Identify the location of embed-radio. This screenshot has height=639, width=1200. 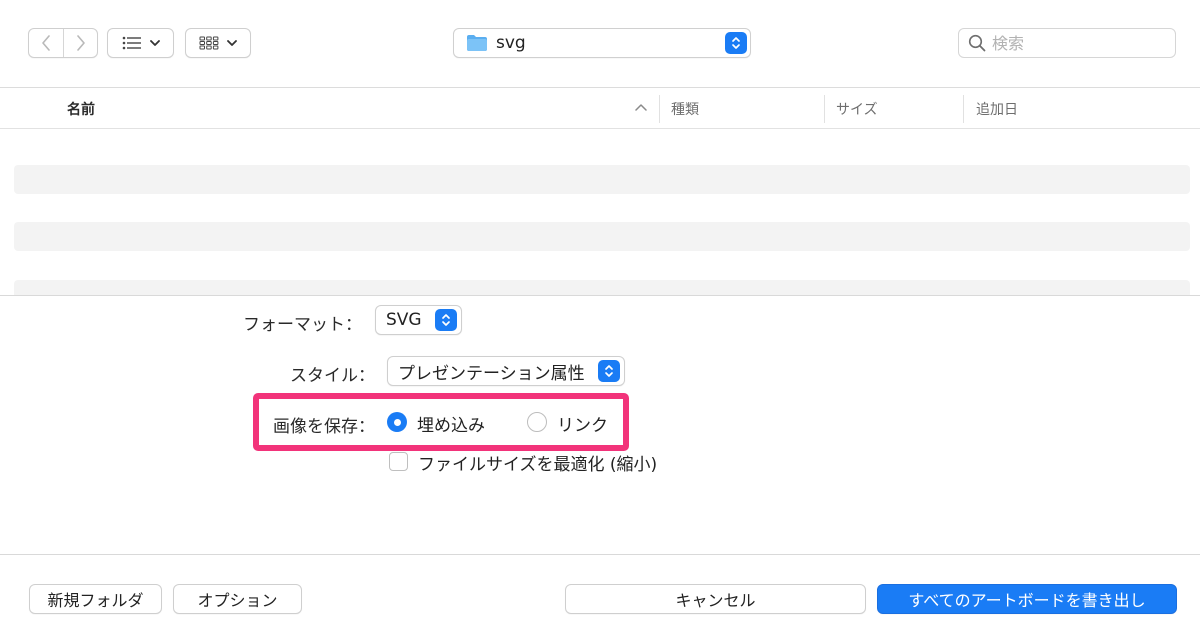
(397, 422).